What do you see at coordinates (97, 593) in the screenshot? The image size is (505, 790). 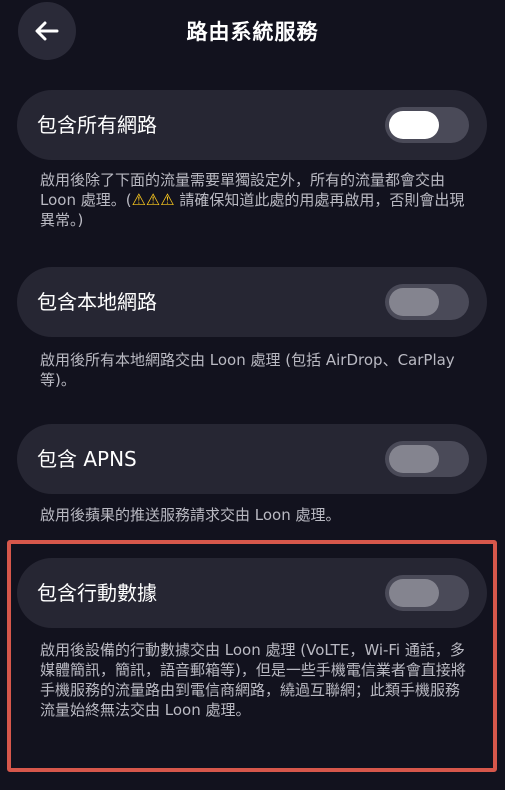 I see `setting-label-cellular-data: 包含行動數據` at bounding box center [97, 593].